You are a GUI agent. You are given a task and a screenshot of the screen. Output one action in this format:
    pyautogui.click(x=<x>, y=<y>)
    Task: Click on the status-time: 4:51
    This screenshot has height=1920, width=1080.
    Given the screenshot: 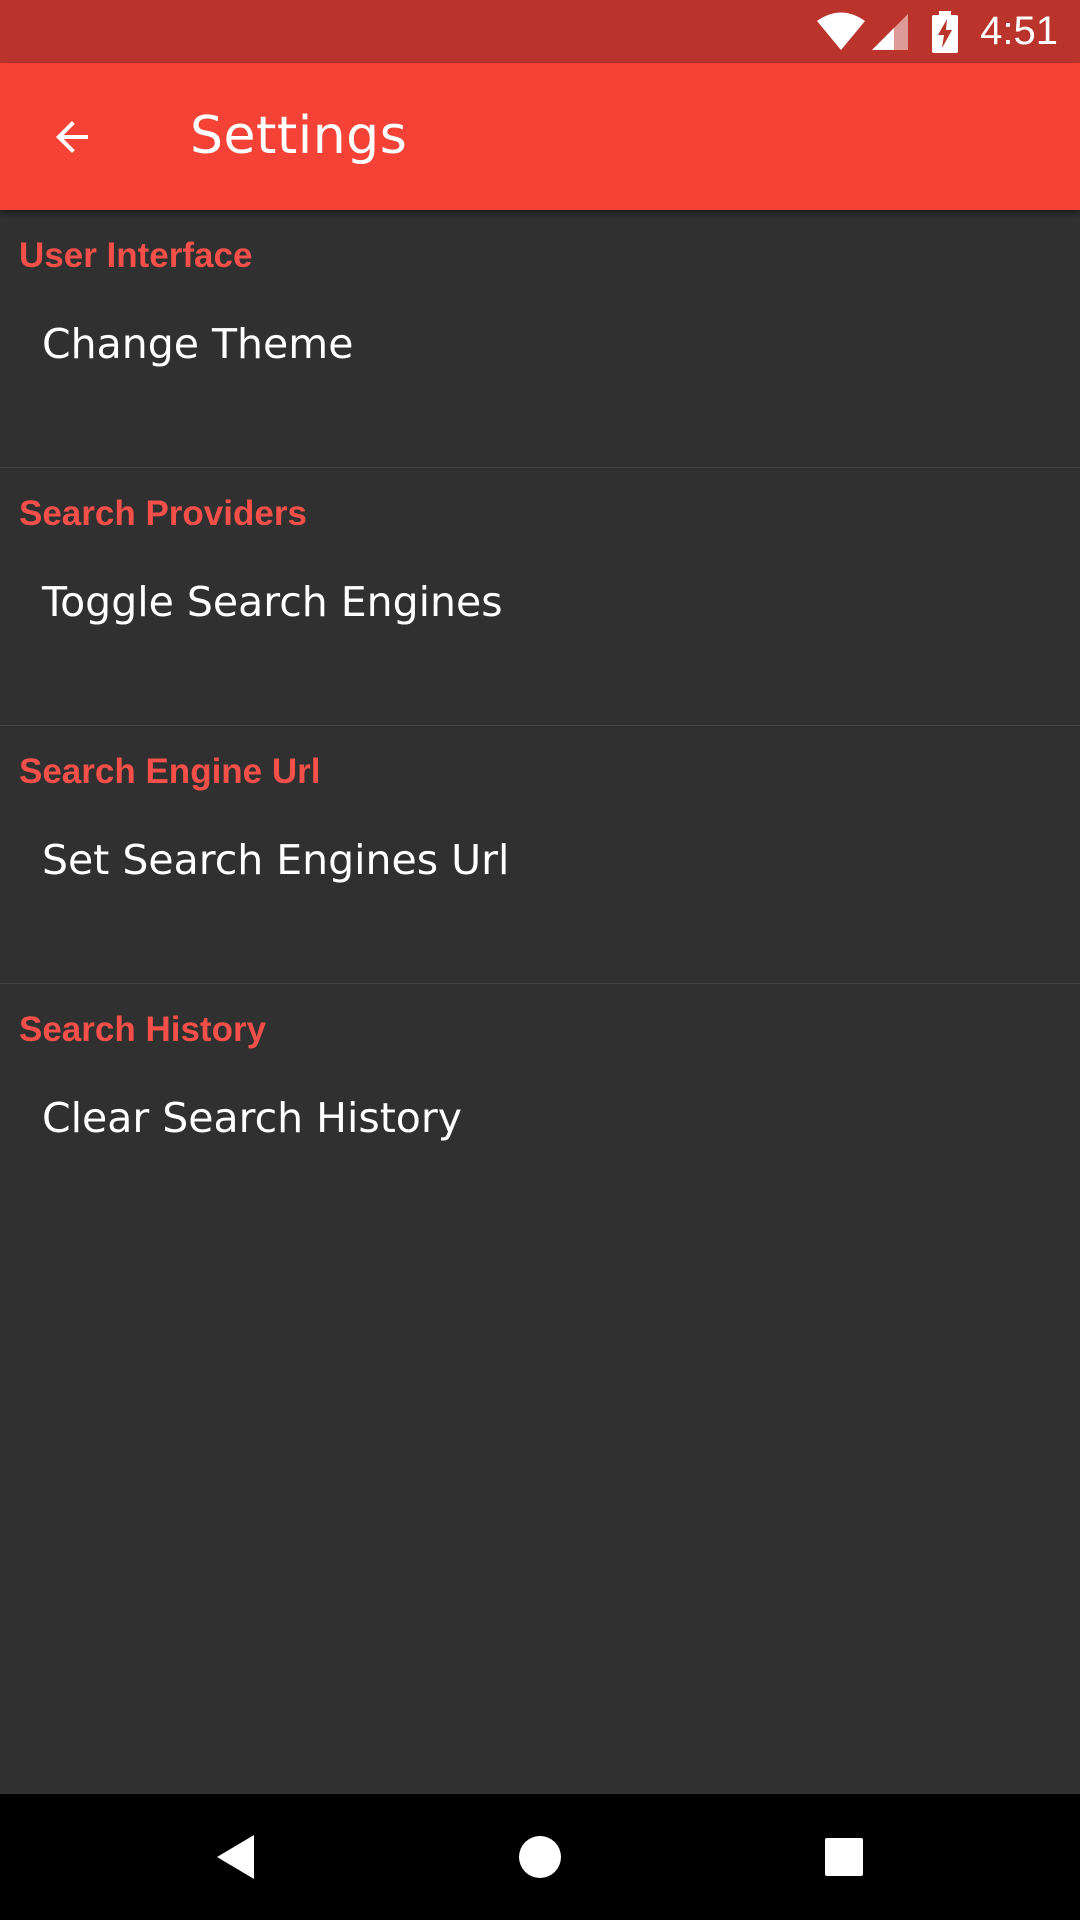 What is the action you would take?
    pyautogui.click(x=1019, y=31)
    